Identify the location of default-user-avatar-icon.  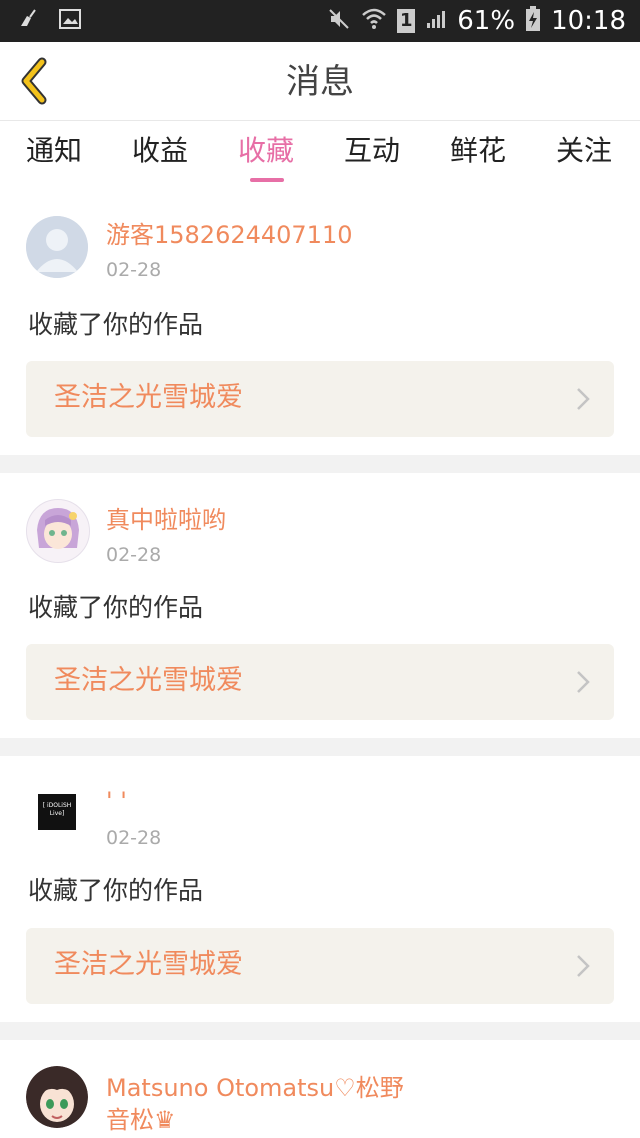
(57, 247).